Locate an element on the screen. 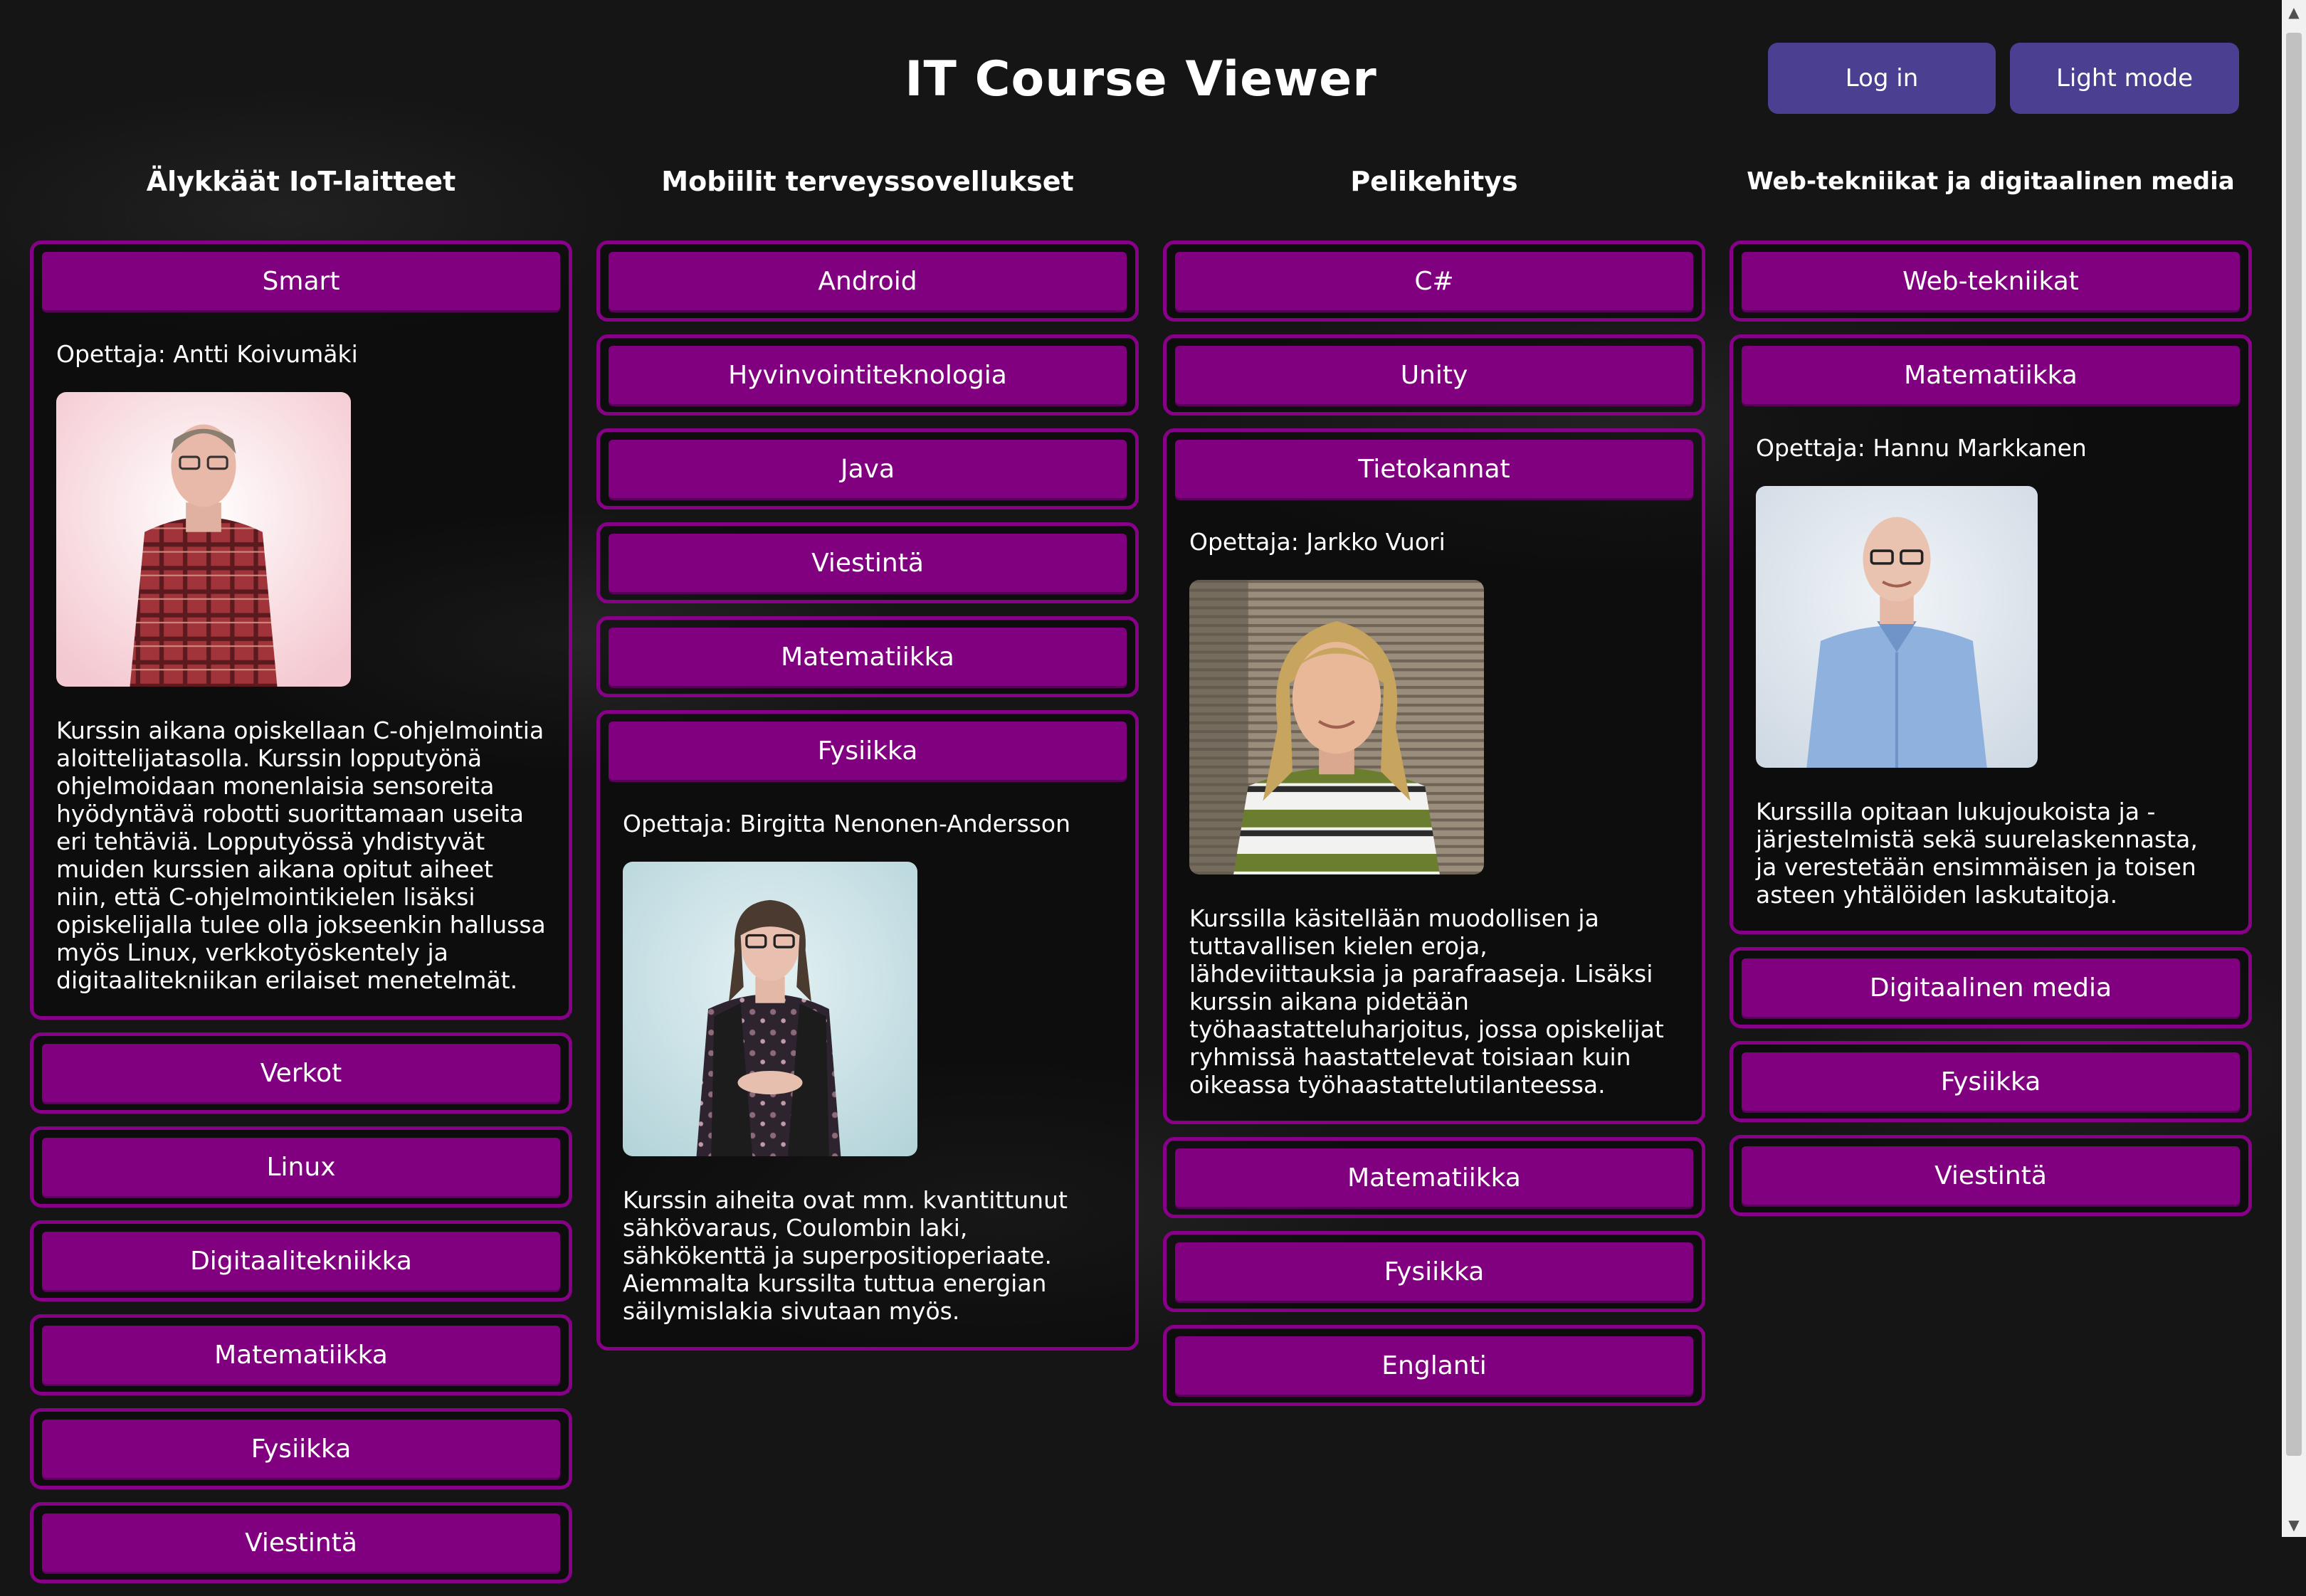 The height and width of the screenshot is (1596, 2306). course-button-englanti: Englanti is located at coordinates (1434, 1366).